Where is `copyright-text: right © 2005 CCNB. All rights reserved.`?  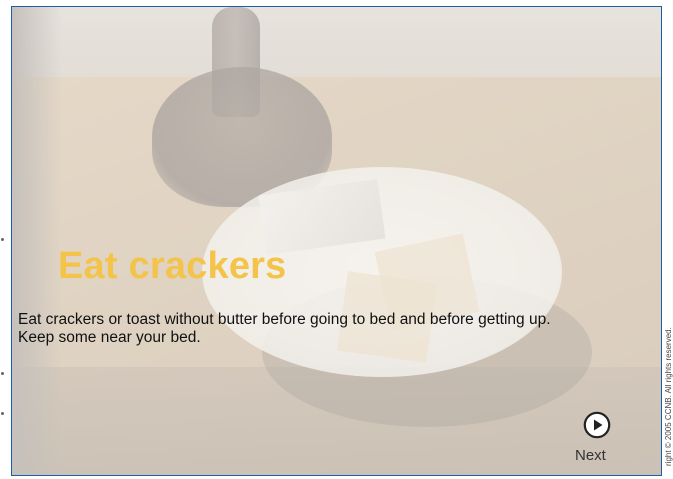
copyright-text: right © 2005 CCNB. All rights reserved. is located at coordinates (668, 396).